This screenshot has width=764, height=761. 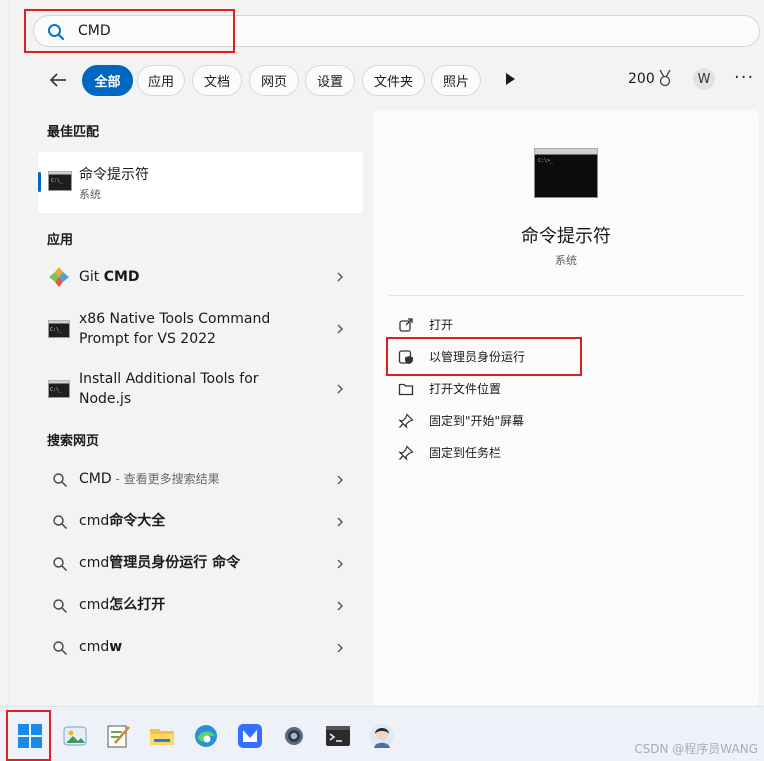 I want to click on web-result-label: CMD - 查看更多搜索结果, so click(x=149, y=479).